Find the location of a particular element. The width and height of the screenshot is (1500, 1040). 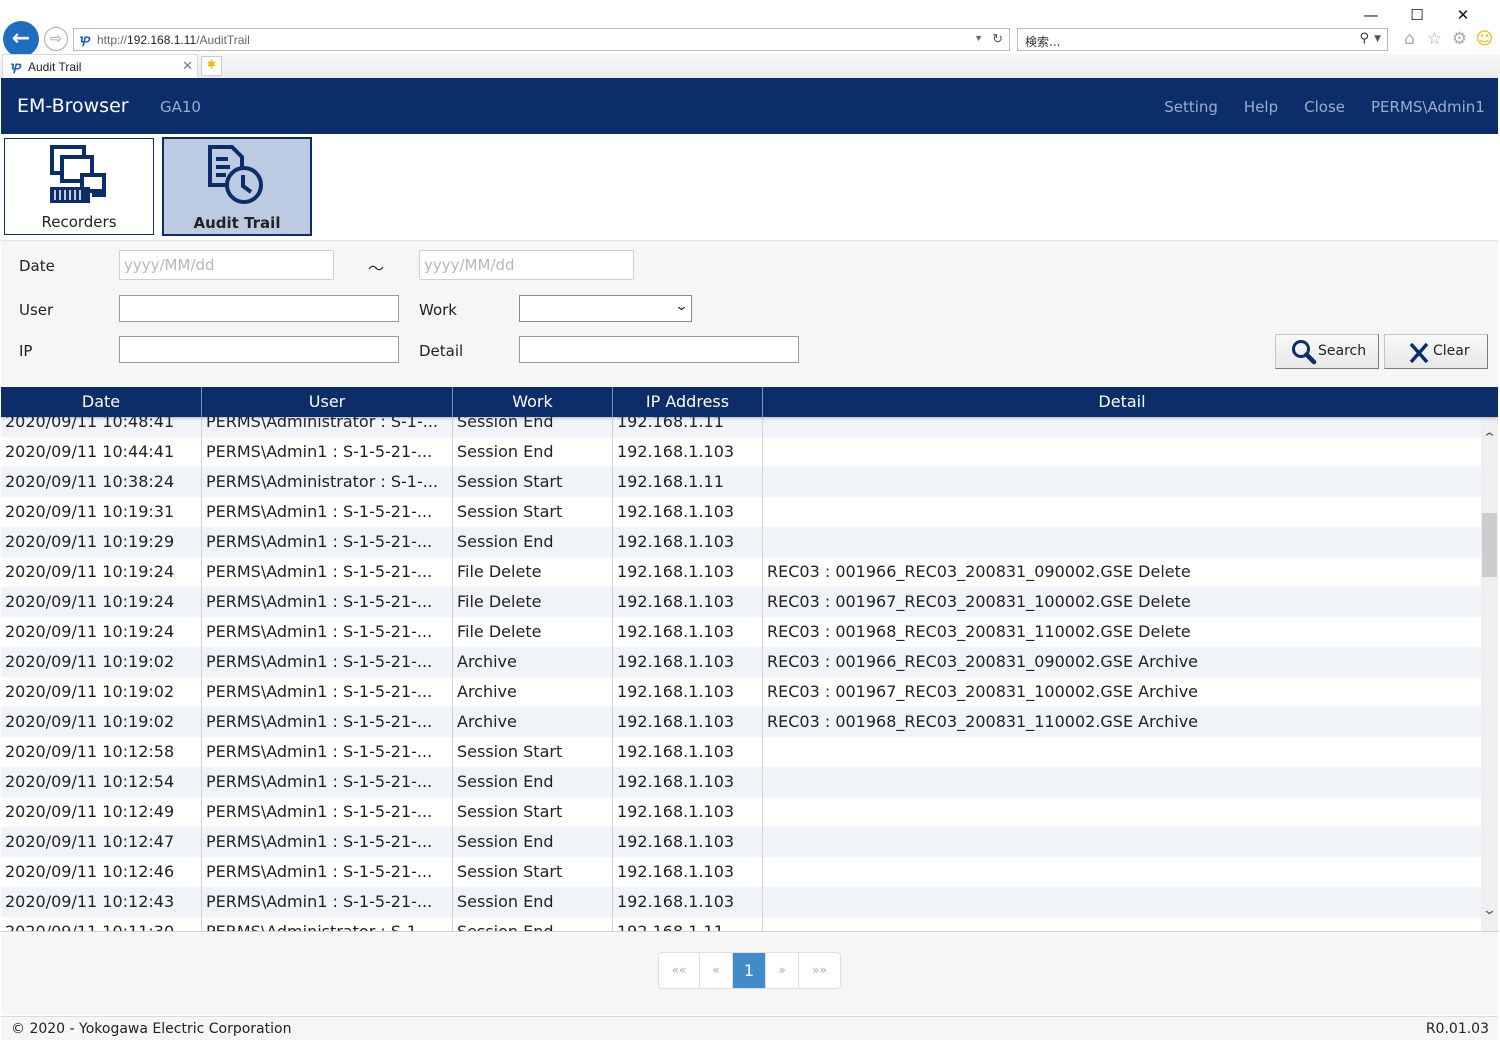

forward-button: ⇨ is located at coordinates (56, 39).